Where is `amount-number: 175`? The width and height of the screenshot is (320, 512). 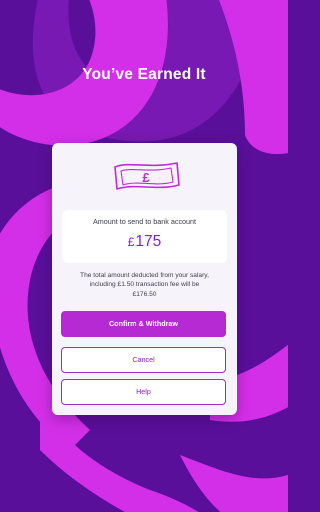 amount-number: 175 is located at coordinates (148, 241).